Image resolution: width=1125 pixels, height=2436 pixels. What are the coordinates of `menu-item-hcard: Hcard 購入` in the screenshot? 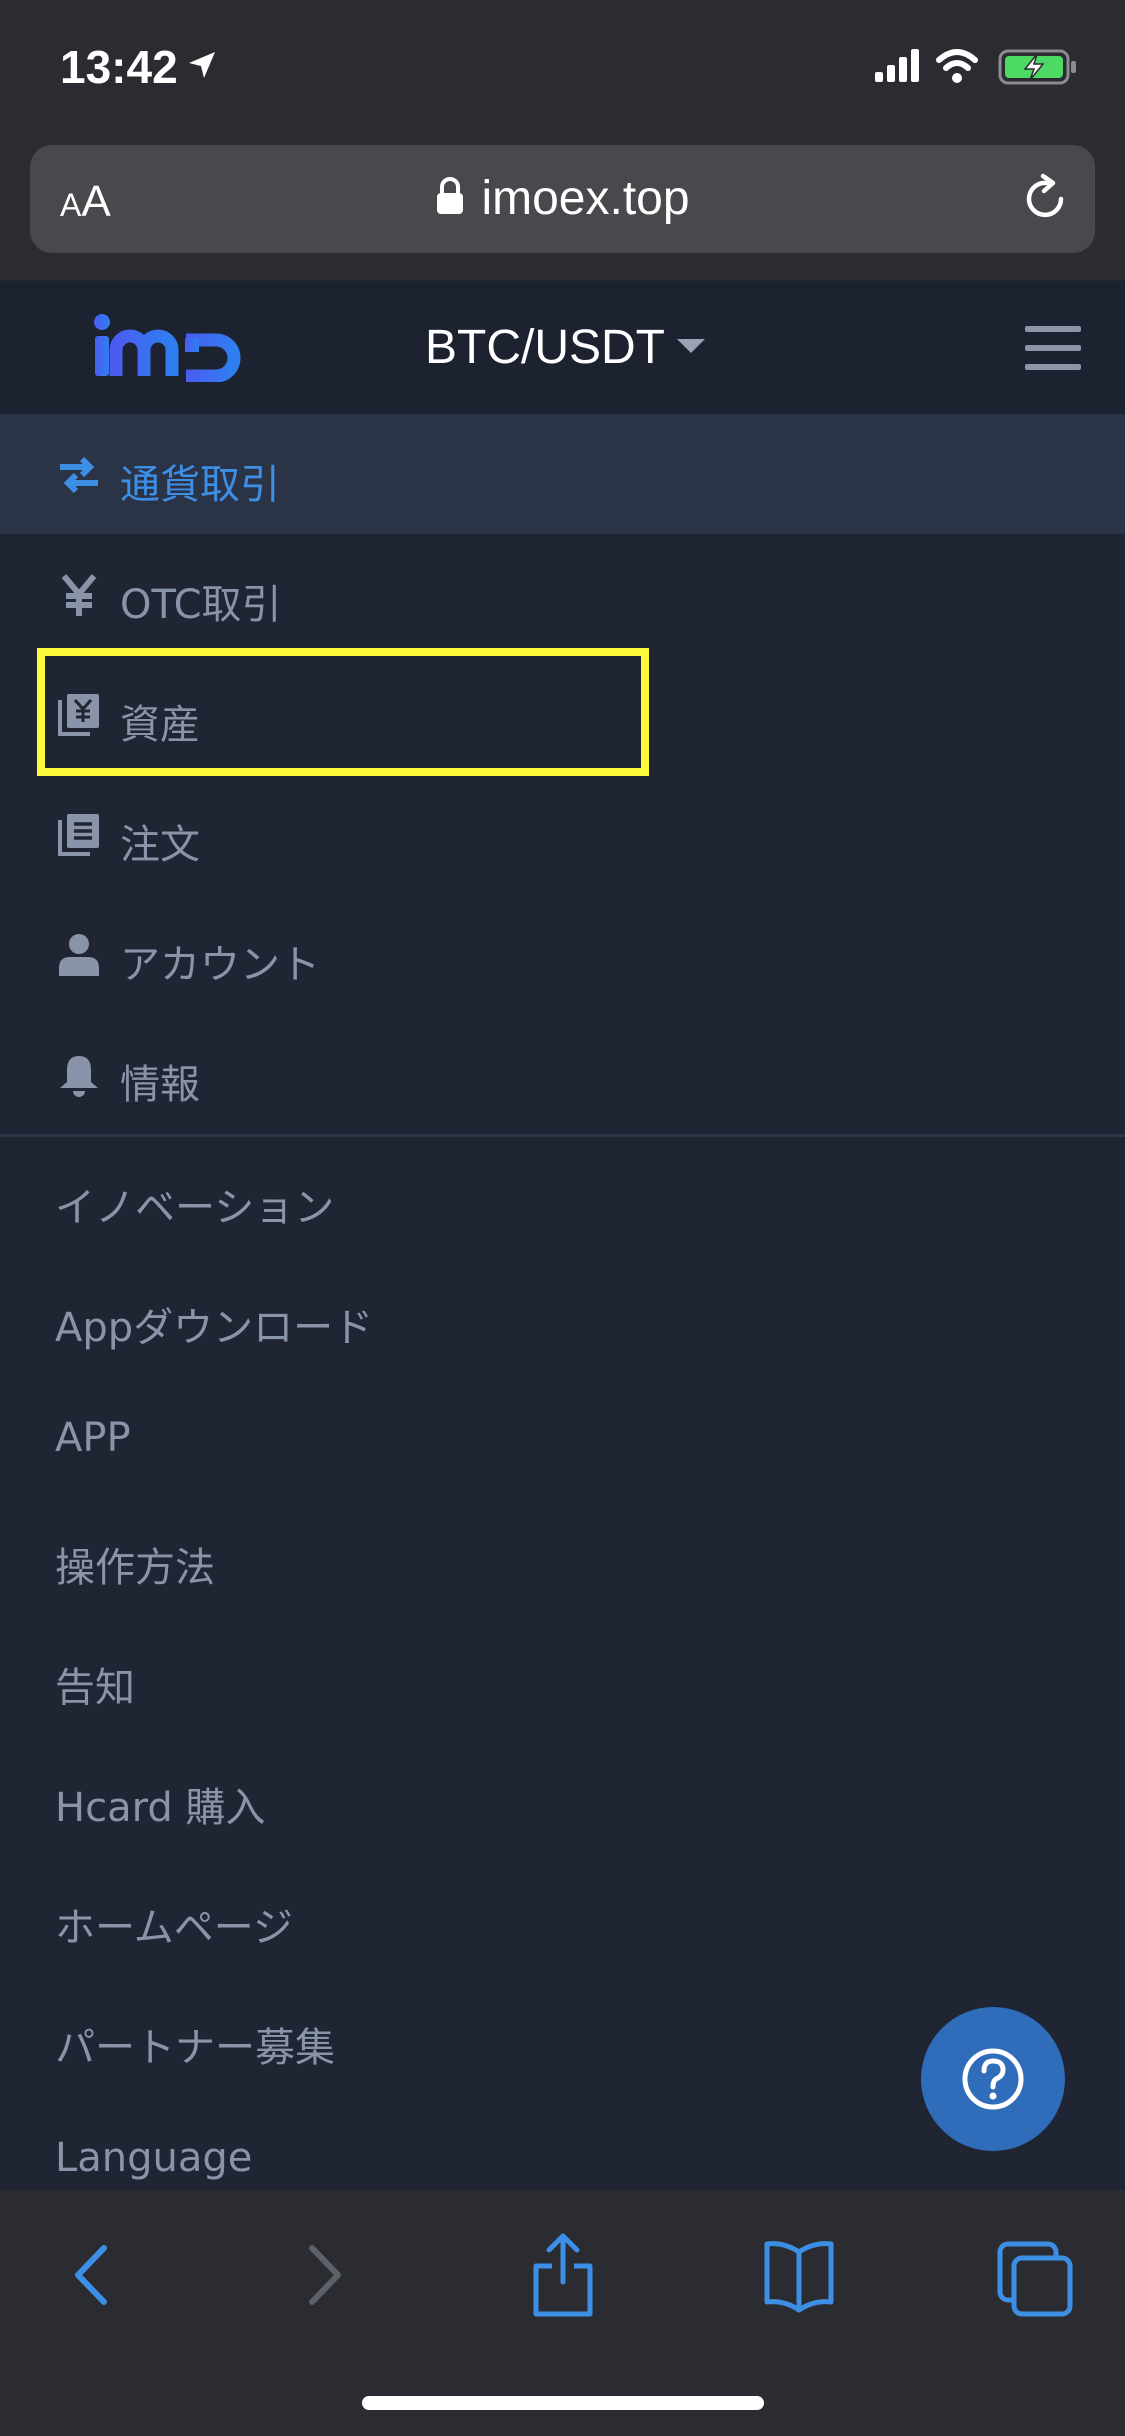 It's located at (562, 1797).